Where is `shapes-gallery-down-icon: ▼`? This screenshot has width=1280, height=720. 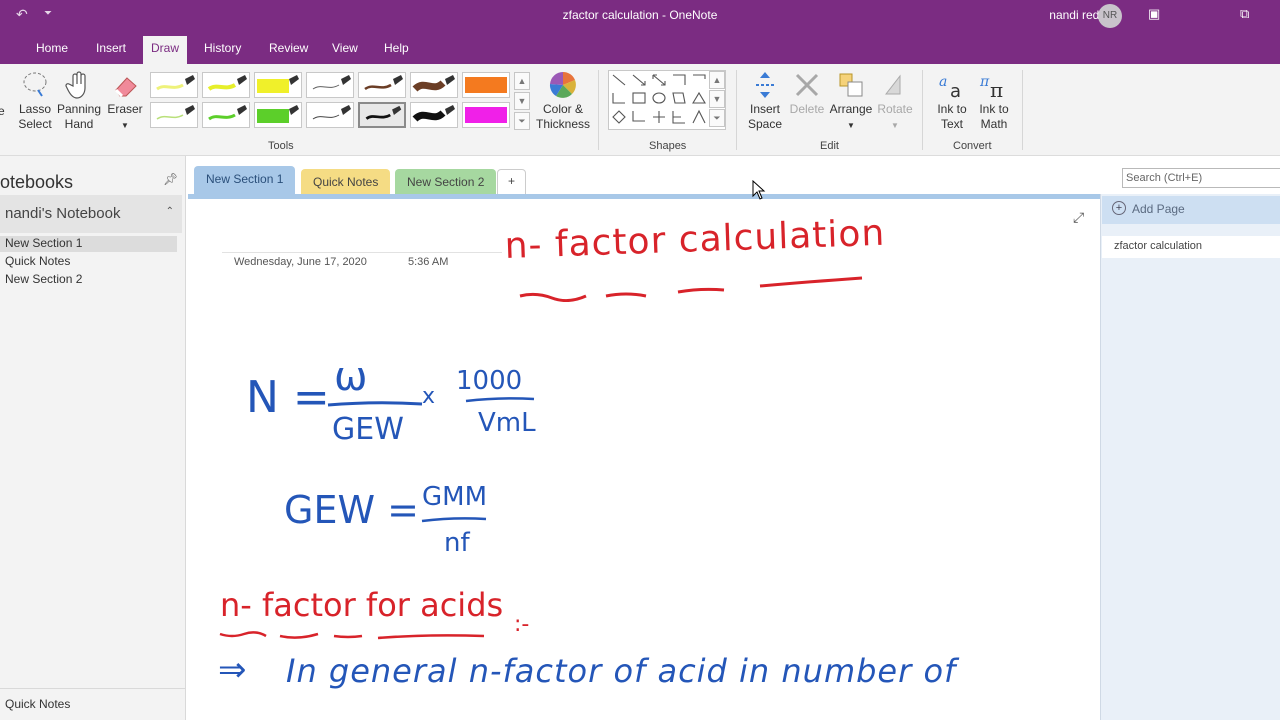
shapes-gallery-down-icon: ▼ is located at coordinates (717, 99).